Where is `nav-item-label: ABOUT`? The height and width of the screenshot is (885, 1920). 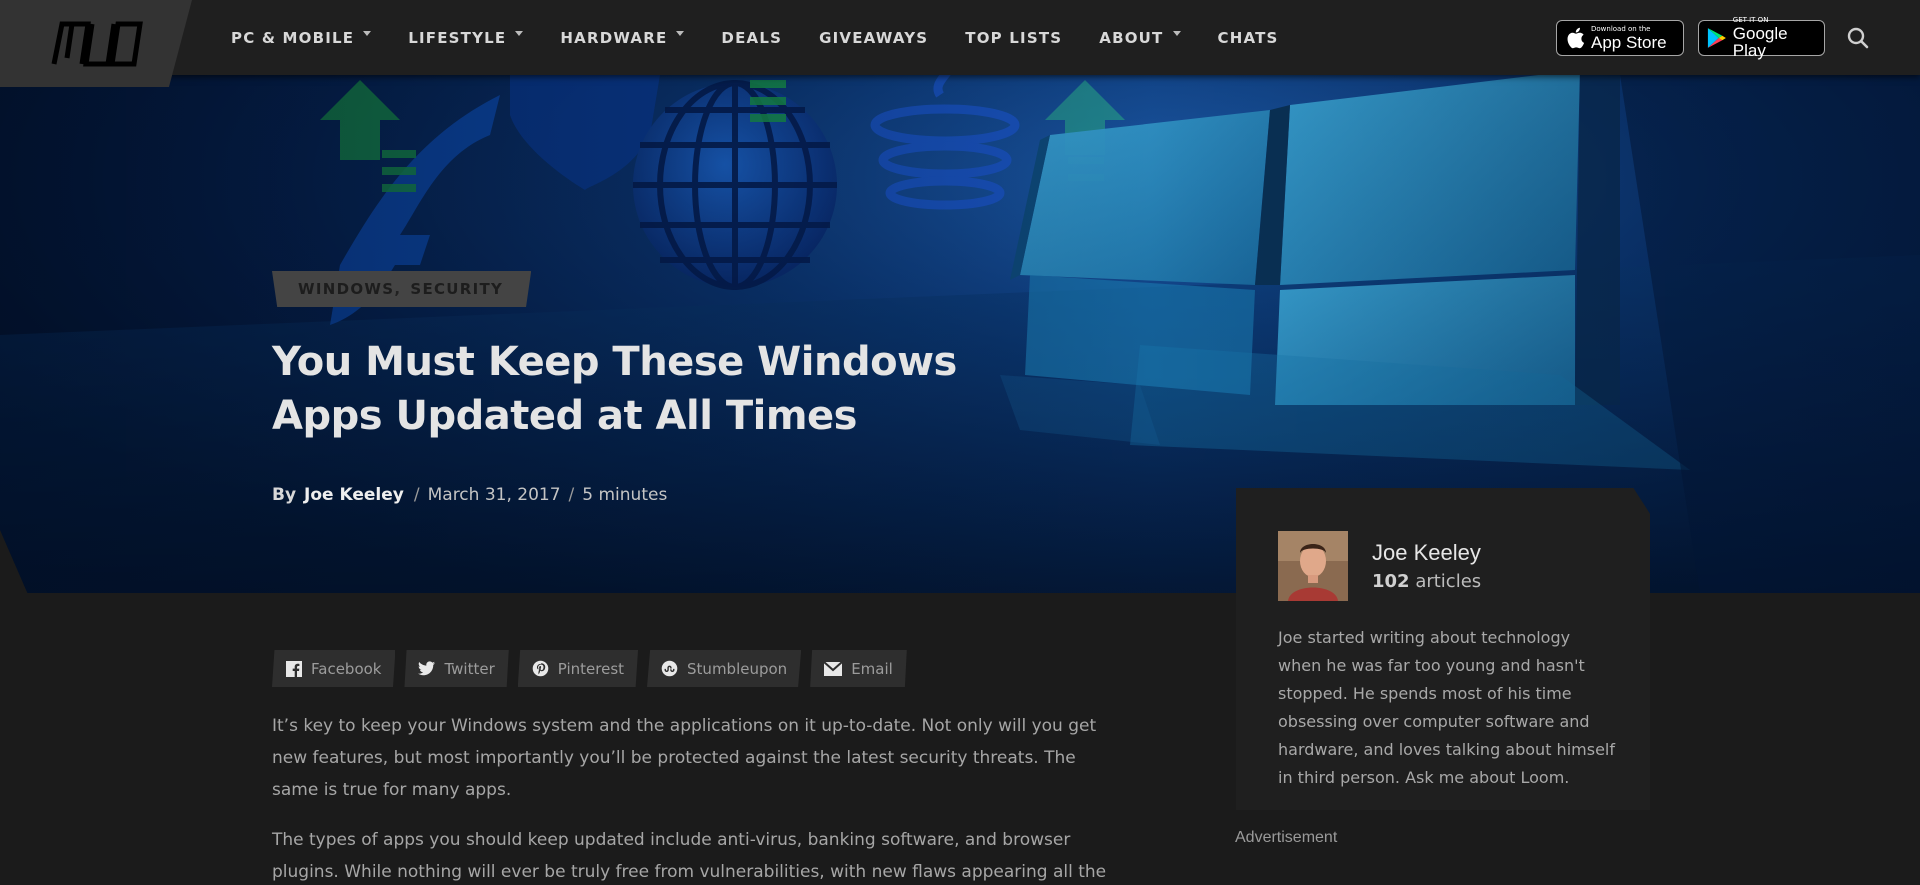 nav-item-label: ABOUT is located at coordinates (1131, 37).